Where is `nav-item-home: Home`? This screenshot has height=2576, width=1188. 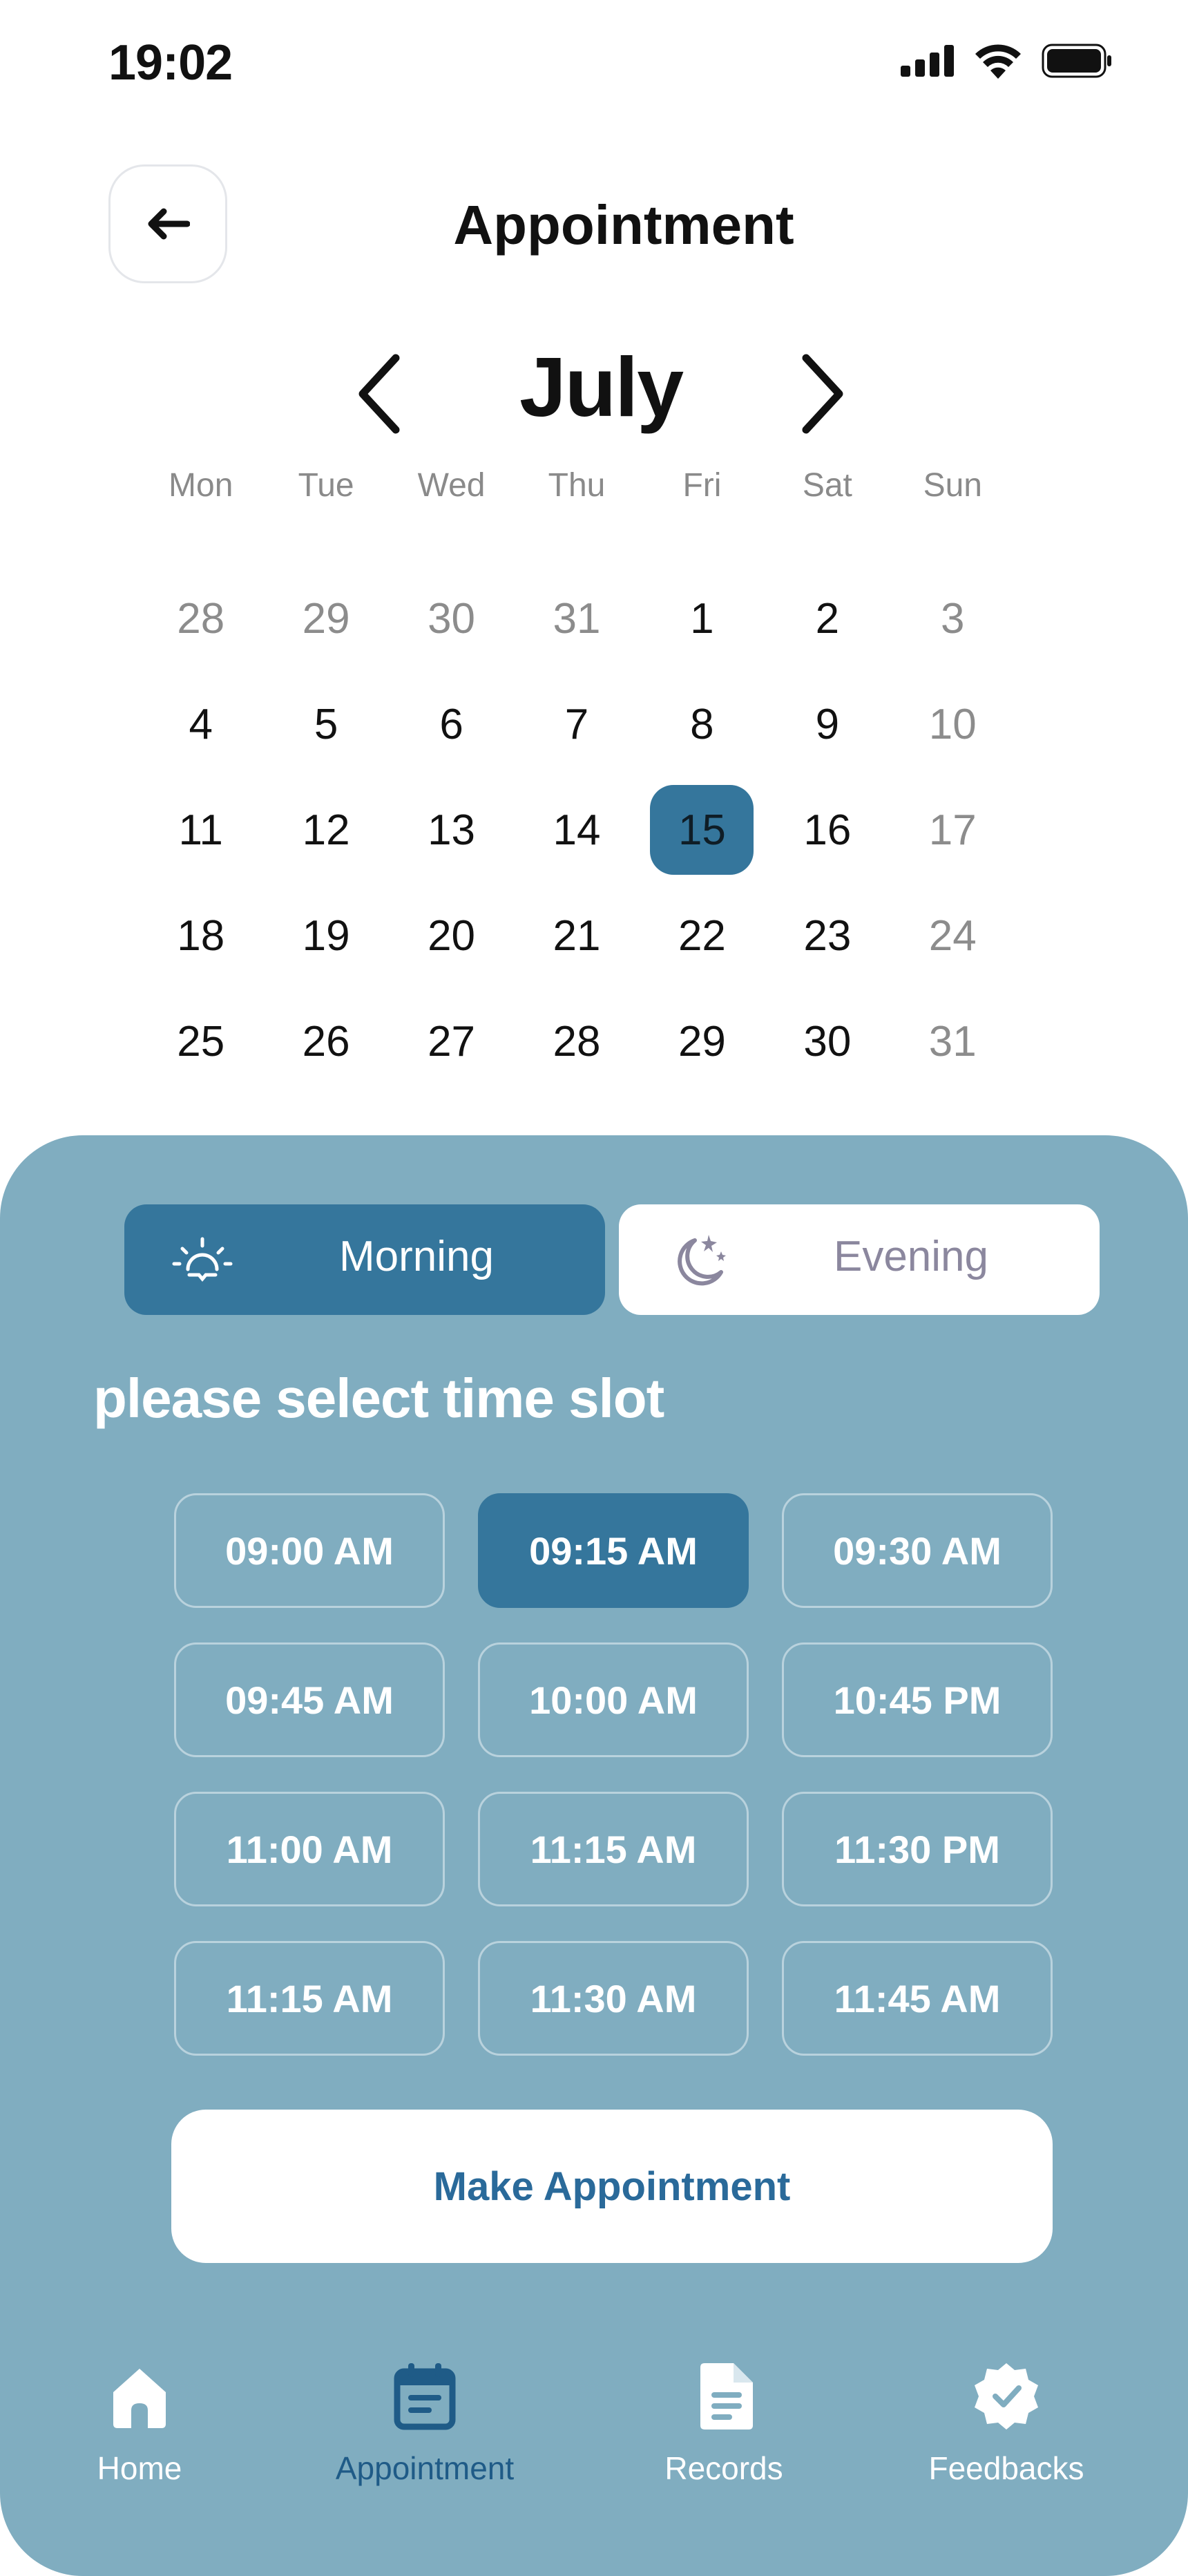 nav-item-home: Home is located at coordinates (139, 2419).